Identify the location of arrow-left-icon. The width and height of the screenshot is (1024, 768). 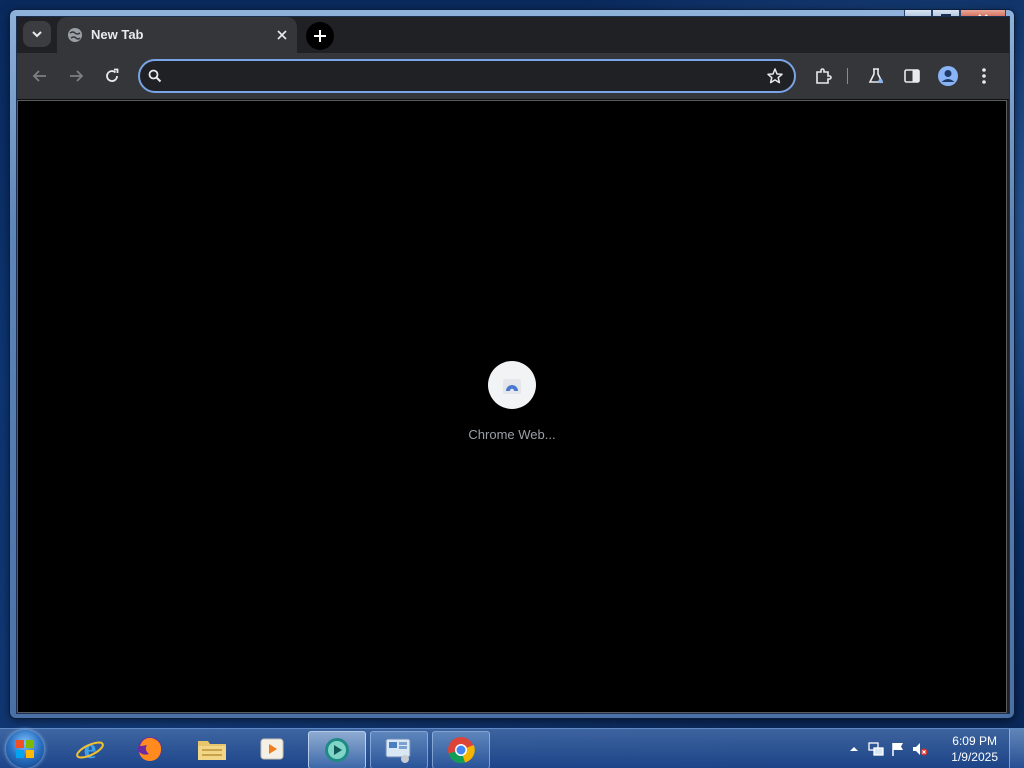
(39, 76).